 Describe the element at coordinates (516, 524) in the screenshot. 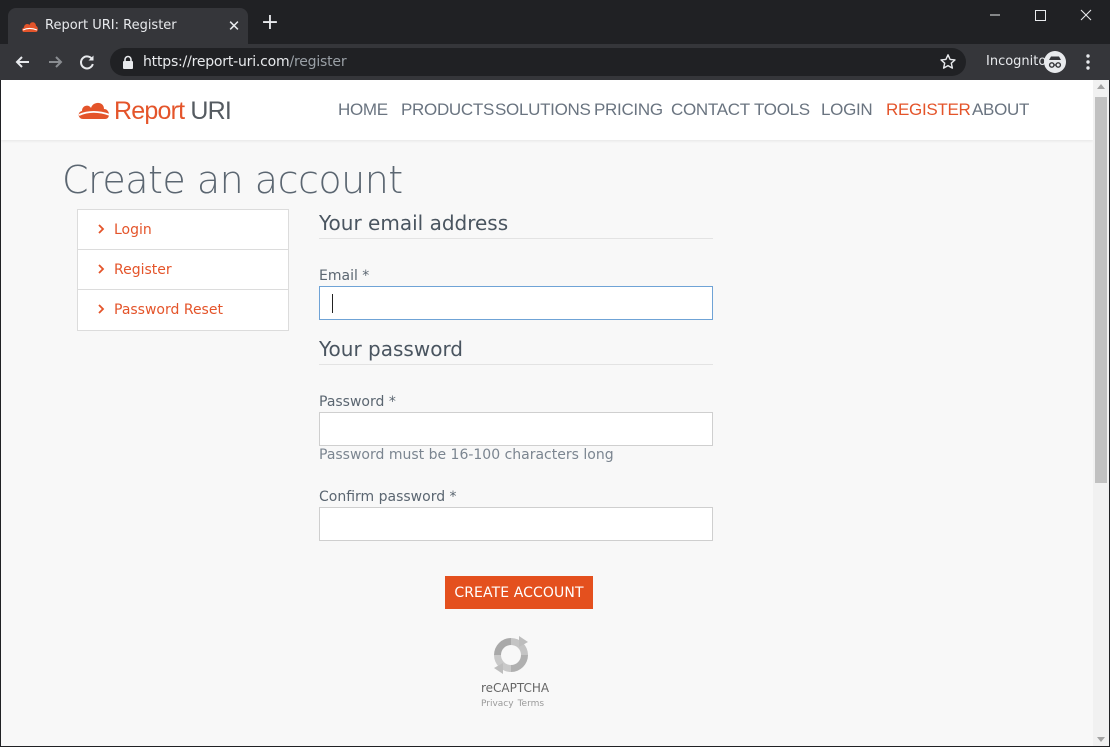

I see `confirm-password-input` at that location.